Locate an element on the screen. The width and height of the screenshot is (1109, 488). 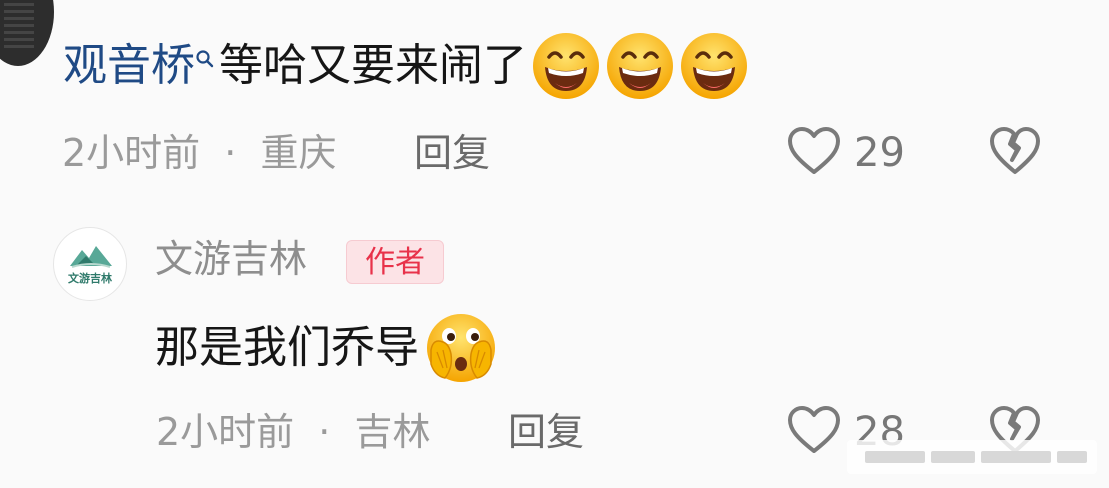
broken-heart-icon is located at coordinates (1015, 153).